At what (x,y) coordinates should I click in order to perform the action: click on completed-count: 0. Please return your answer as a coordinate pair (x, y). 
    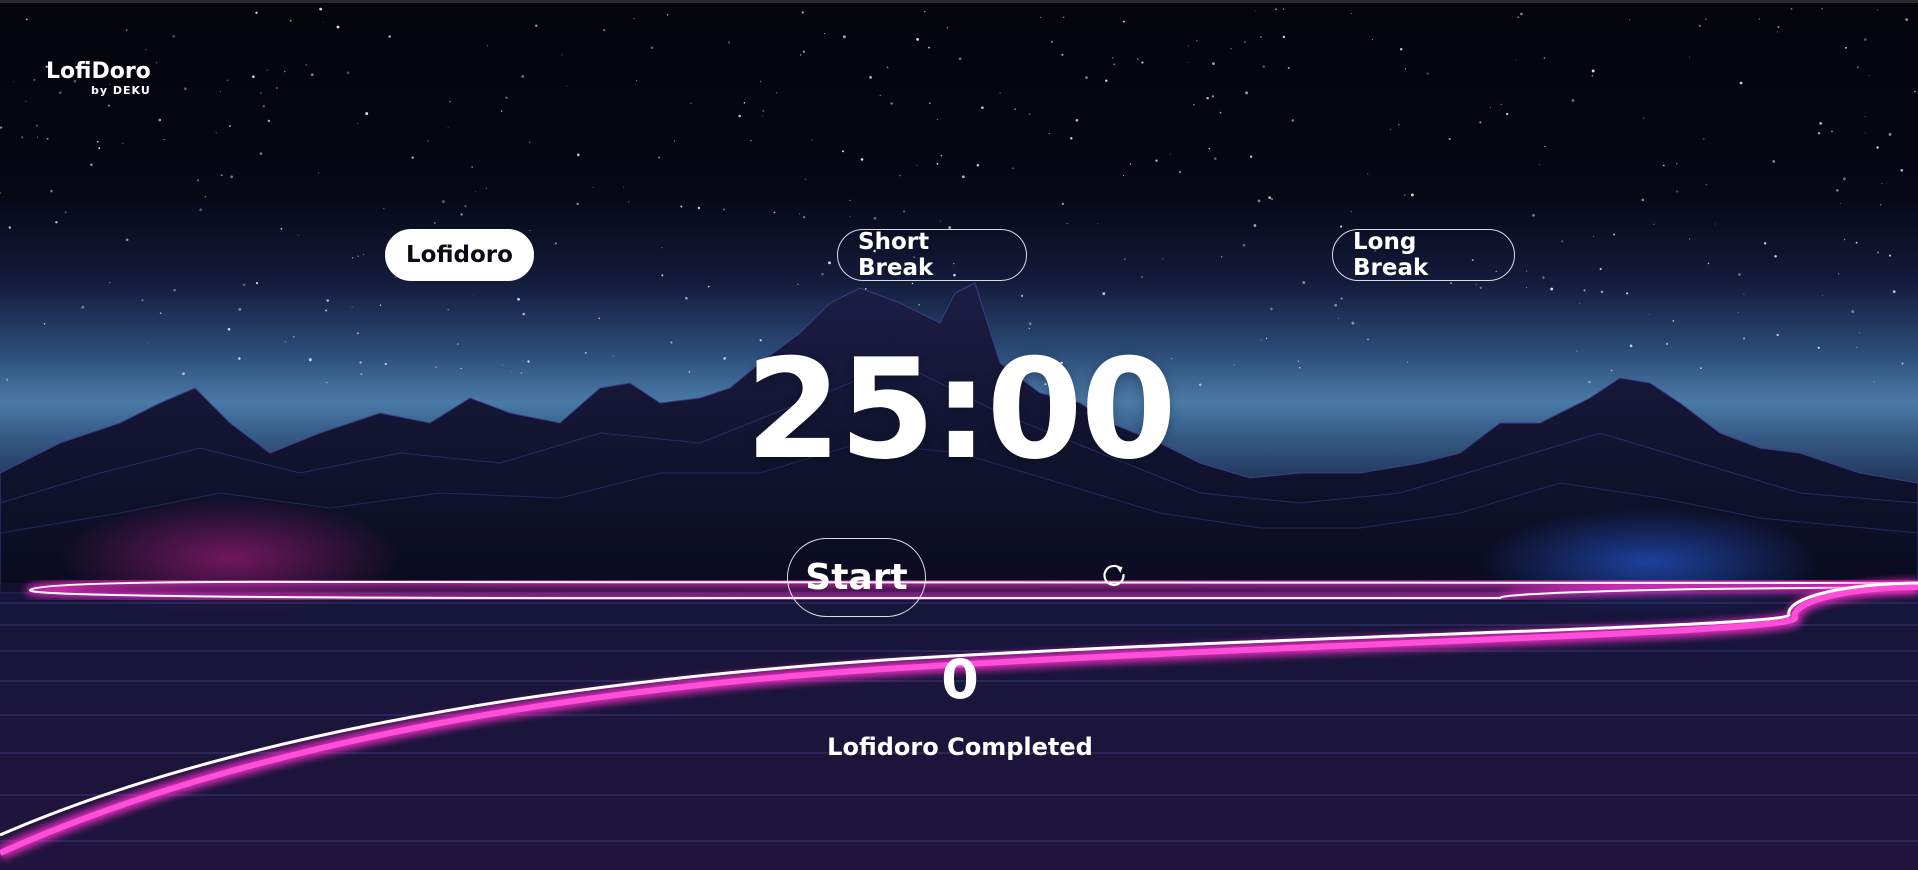
    Looking at the image, I should click on (960, 679).